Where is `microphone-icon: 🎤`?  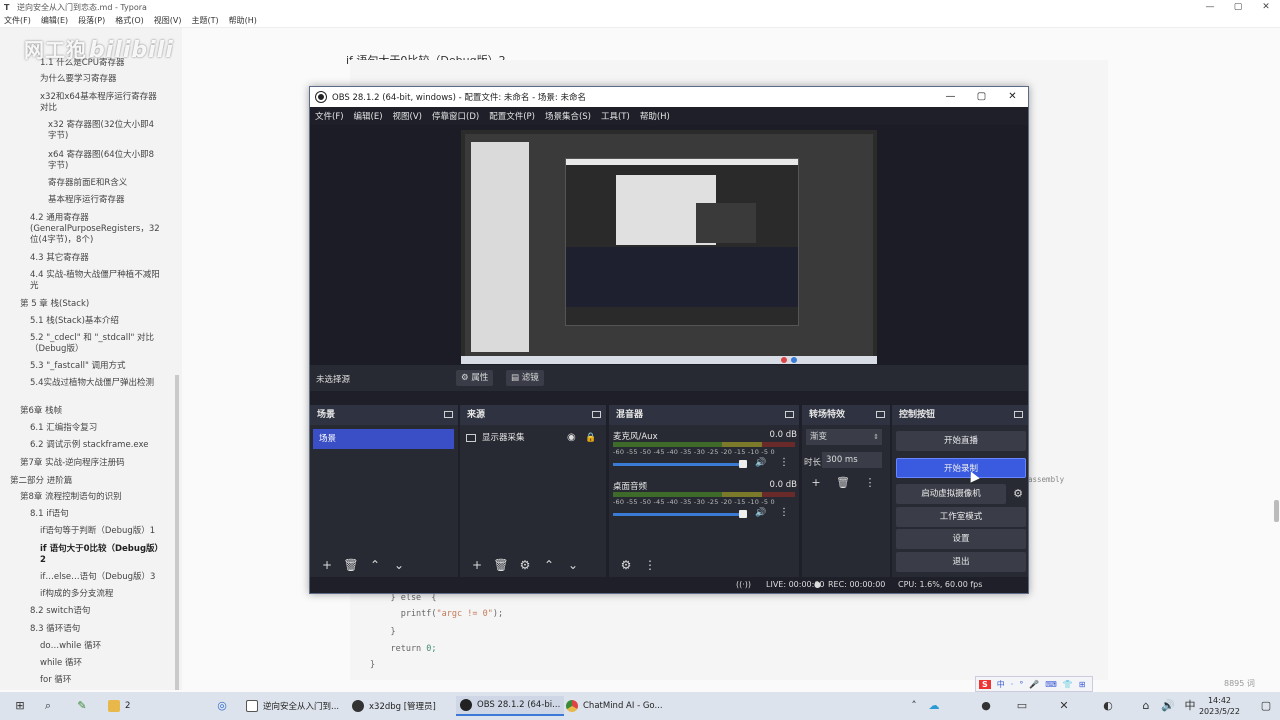 microphone-icon: 🎤 is located at coordinates (1034, 684).